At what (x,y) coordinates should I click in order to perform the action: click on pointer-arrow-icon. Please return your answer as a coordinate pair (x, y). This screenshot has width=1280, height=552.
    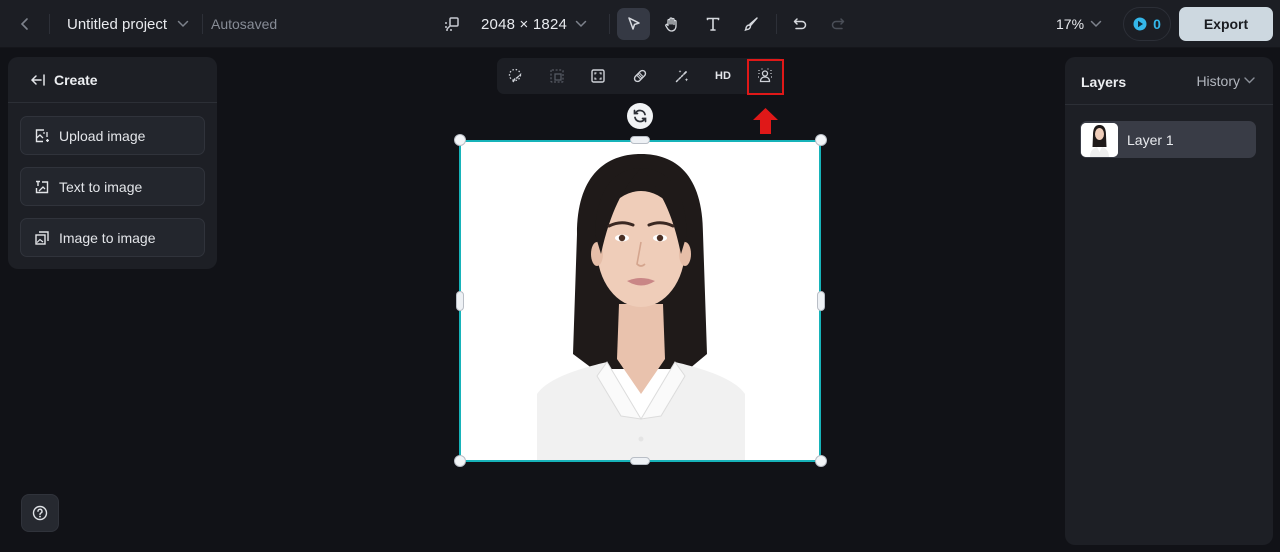
    Looking at the image, I should click on (633, 23).